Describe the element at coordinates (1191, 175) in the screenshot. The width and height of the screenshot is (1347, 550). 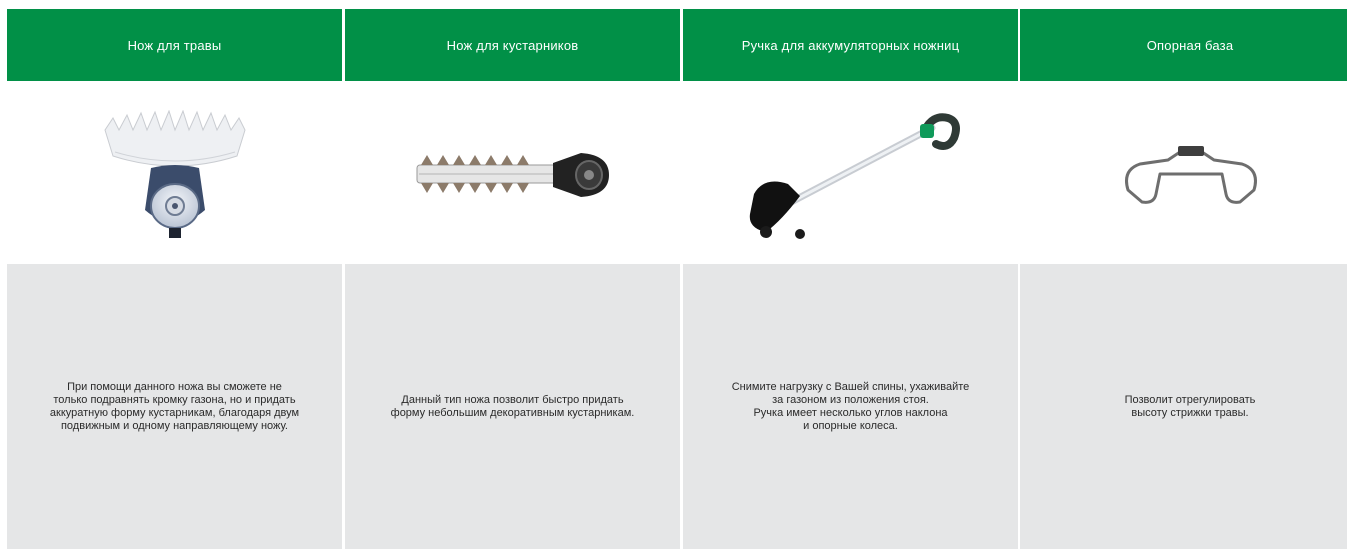
I see `support-base-icon` at that location.